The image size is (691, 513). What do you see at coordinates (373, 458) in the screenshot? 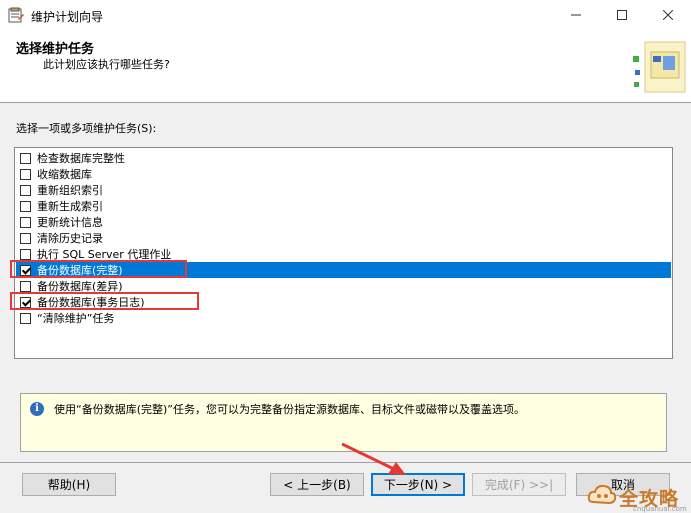
I see `annotation-arrow` at bounding box center [373, 458].